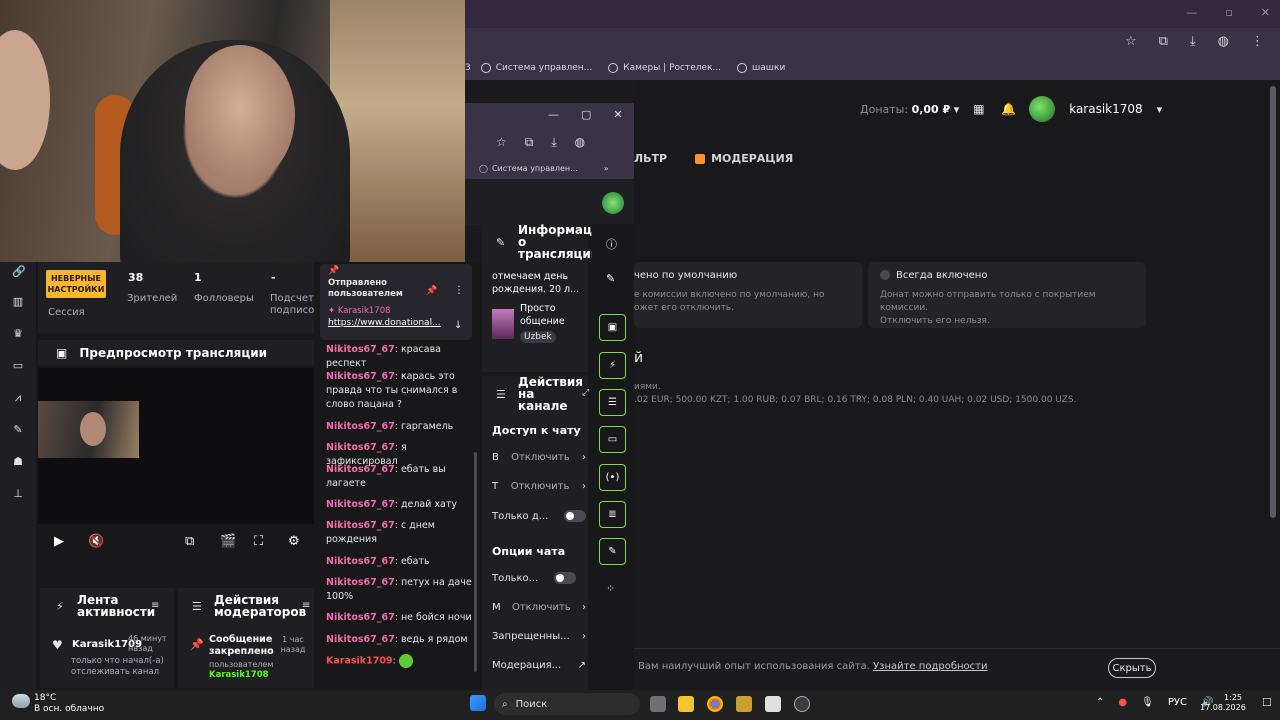  I want to click on lightning-icon: ⚡, so click(612, 365).